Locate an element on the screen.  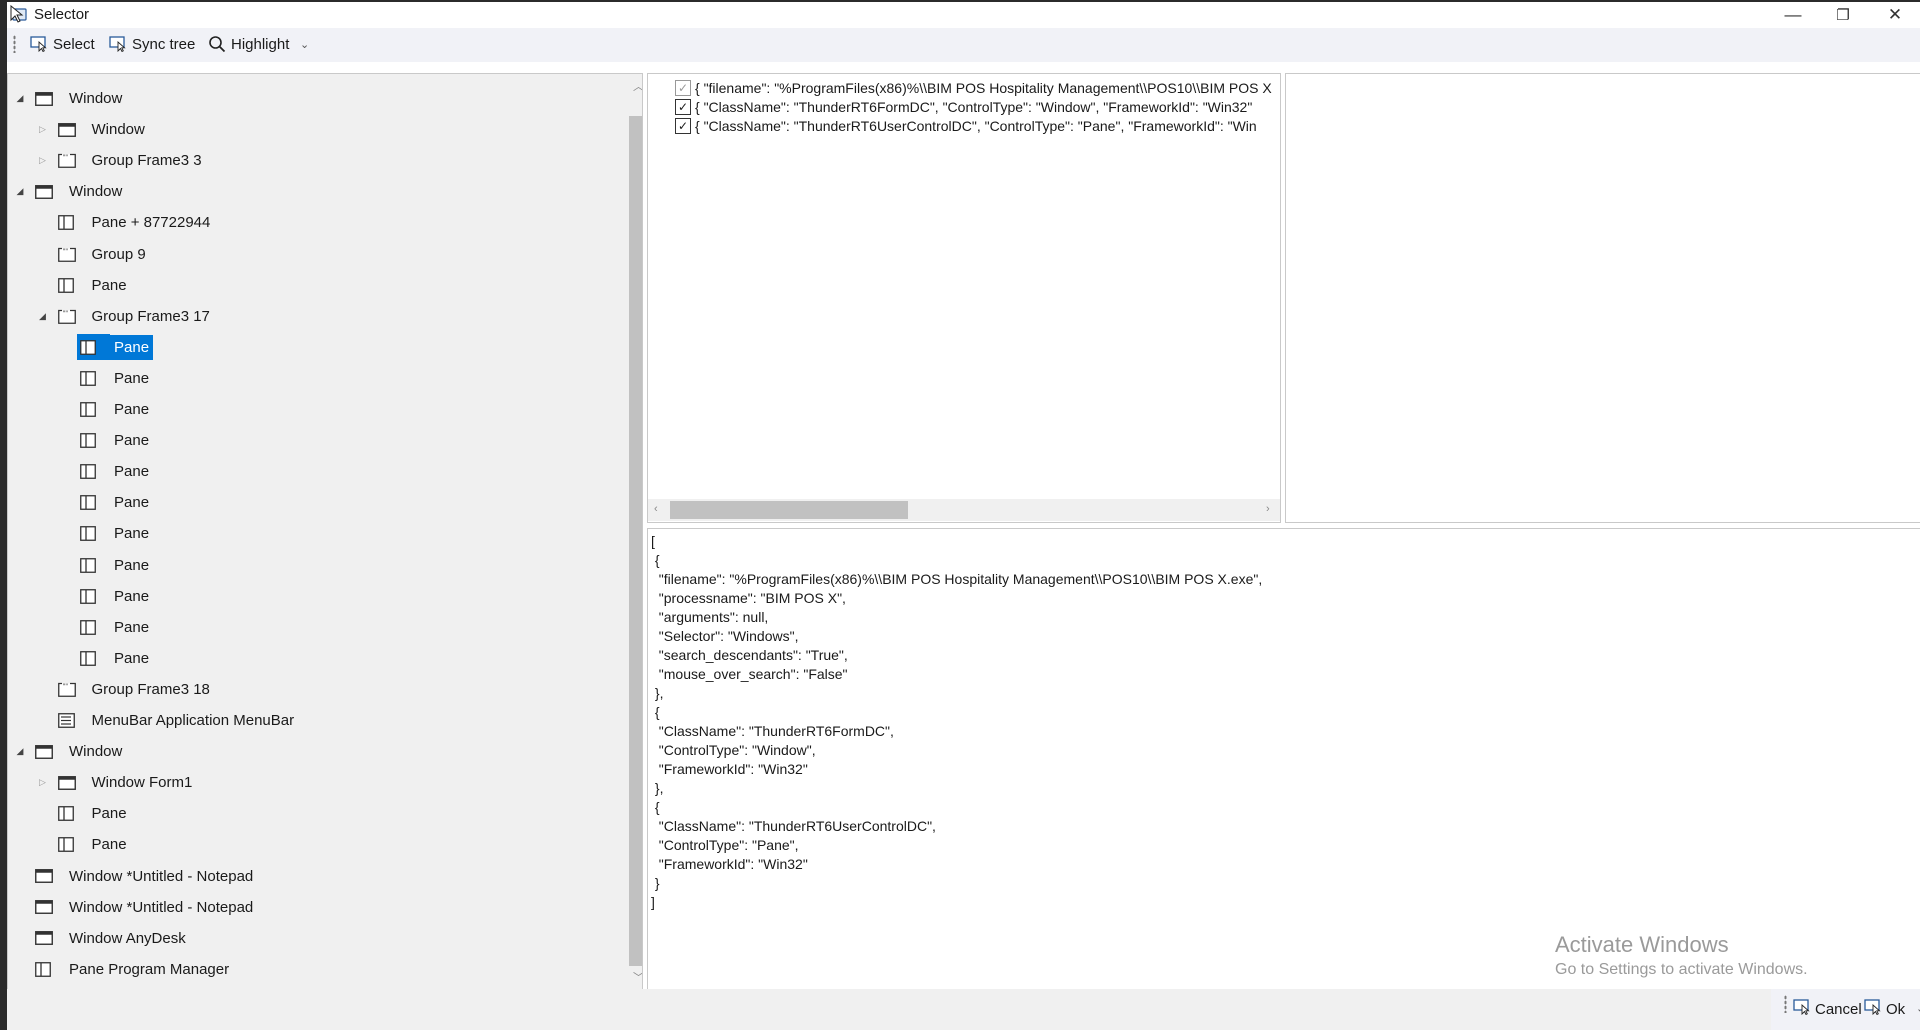
restore-button: ❐ is located at coordinates (1843, 15).